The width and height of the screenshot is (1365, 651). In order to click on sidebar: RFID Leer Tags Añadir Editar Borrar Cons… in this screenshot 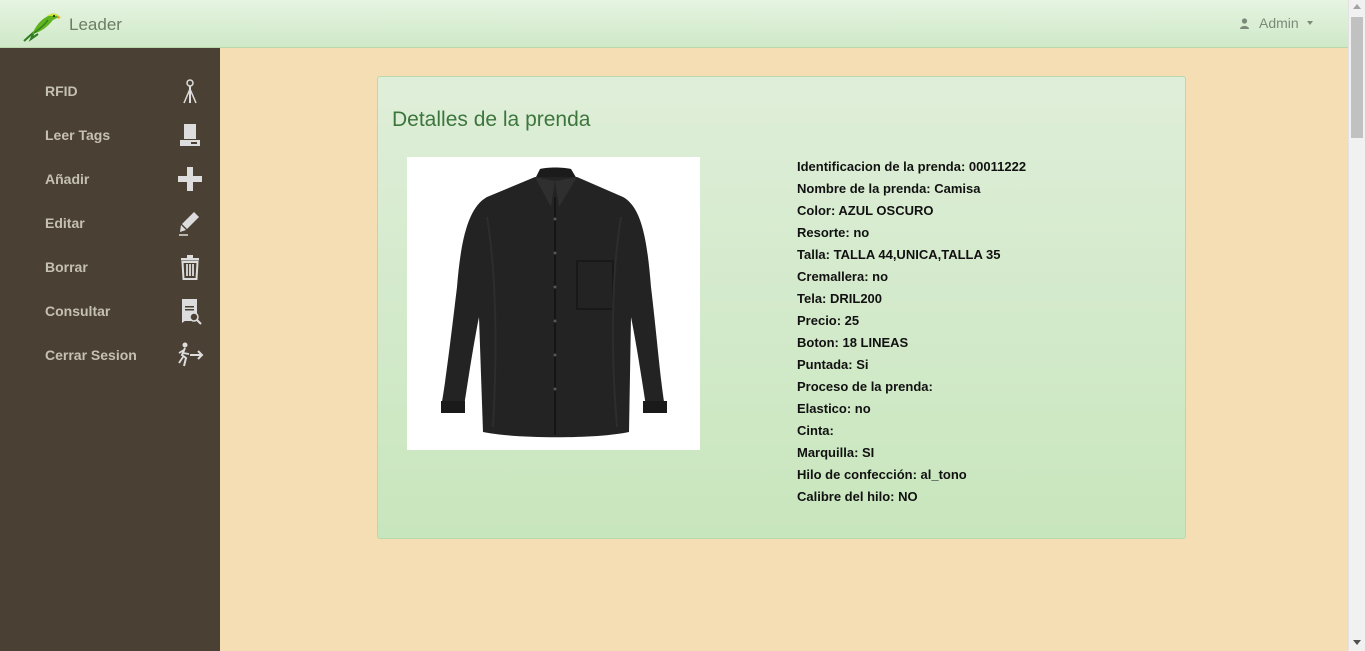, I will do `click(110, 349)`.